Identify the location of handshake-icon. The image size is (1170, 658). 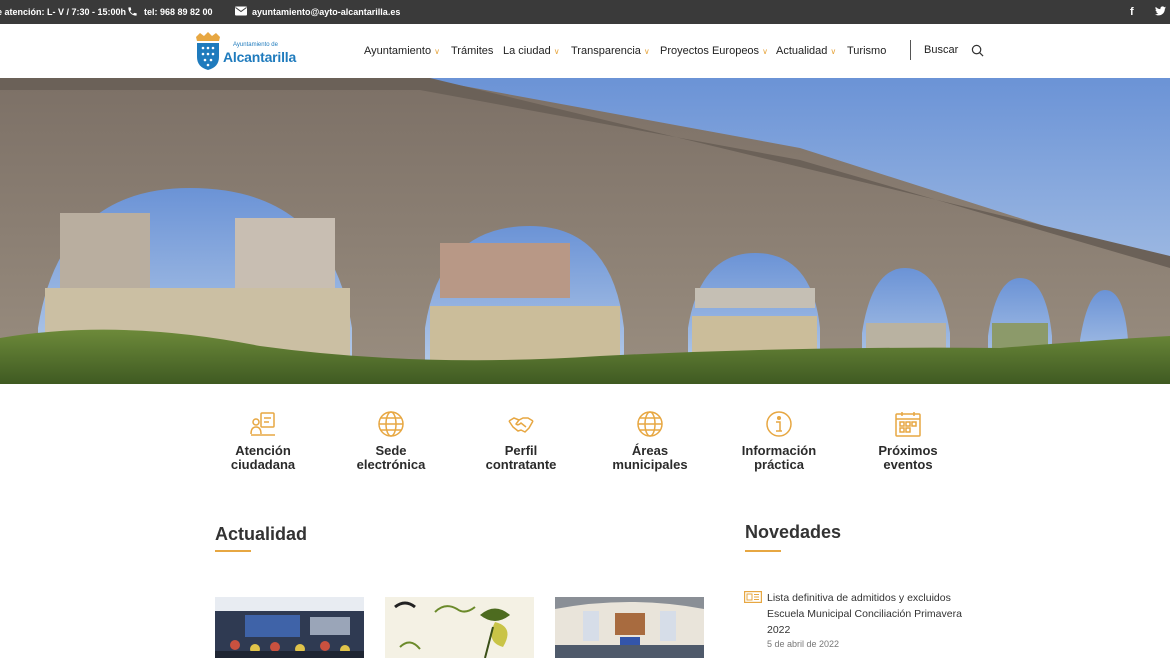
(521, 425).